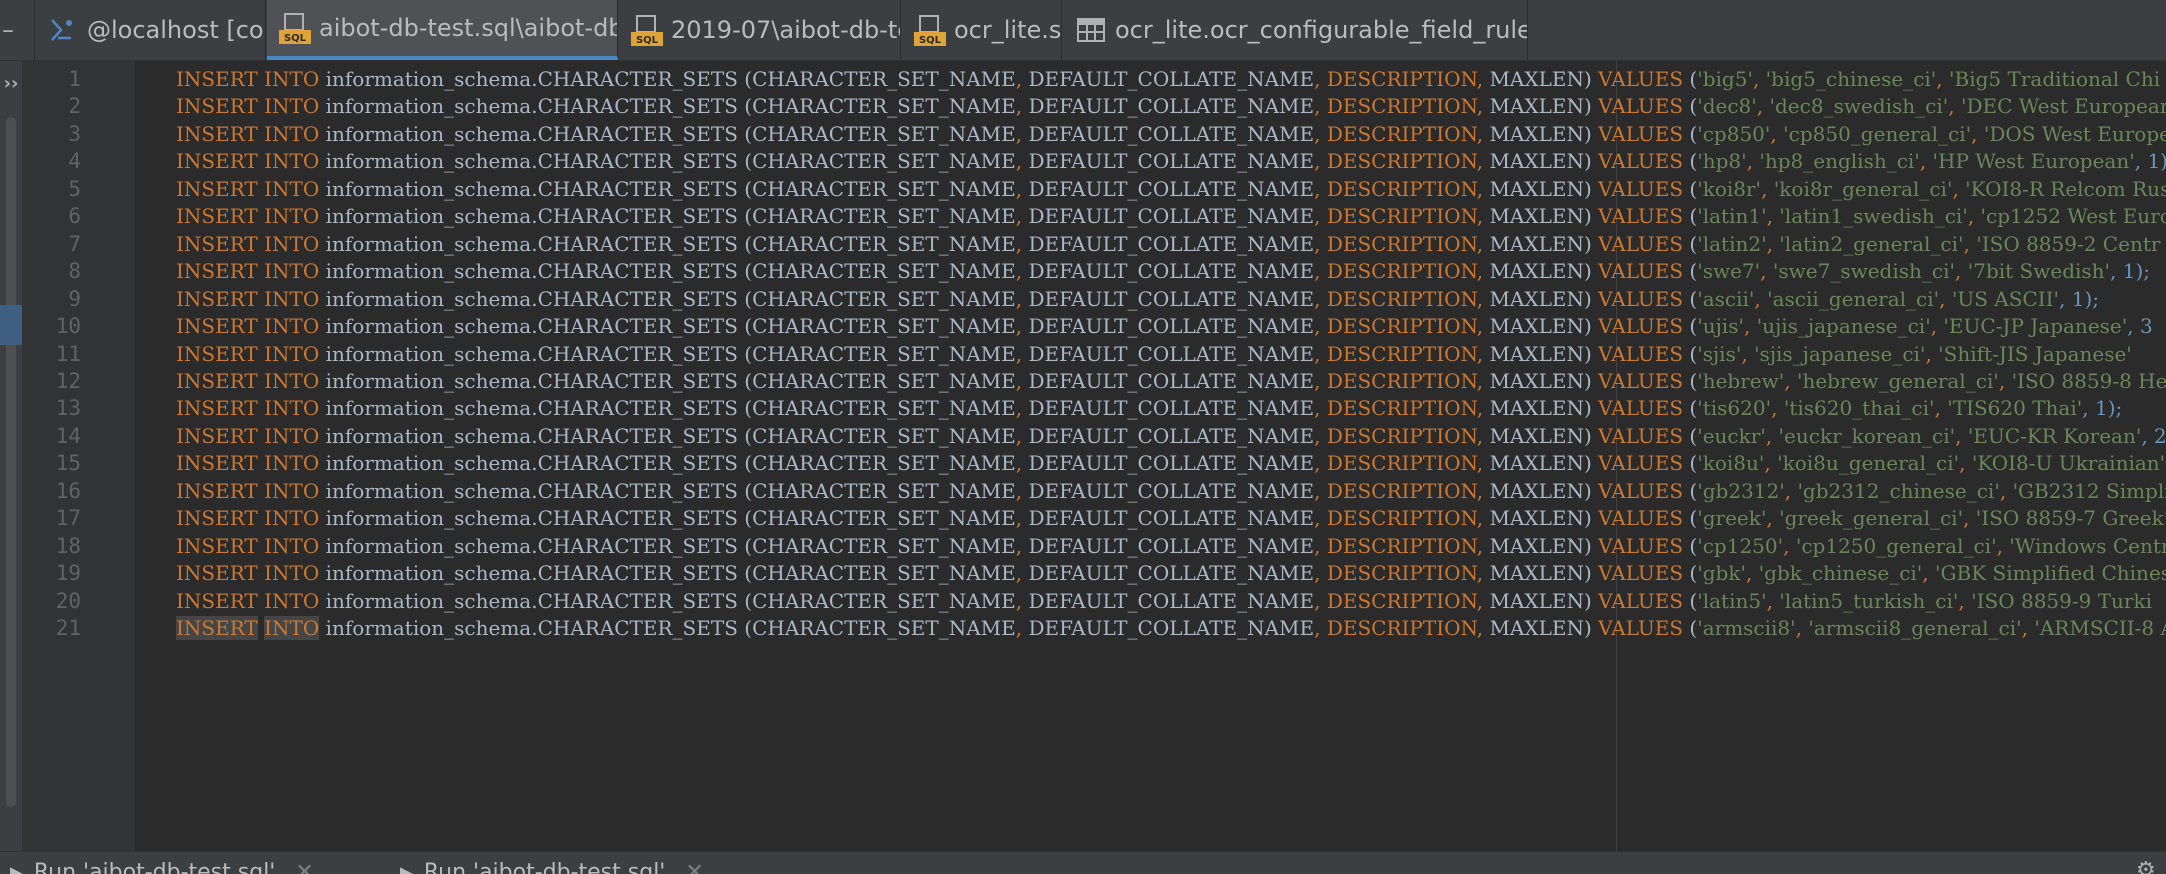 This screenshot has width=2166, height=874. I want to click on tab-ocr-lite-sql: SQL ocr_lite.sql ✕, so click(982, 30).